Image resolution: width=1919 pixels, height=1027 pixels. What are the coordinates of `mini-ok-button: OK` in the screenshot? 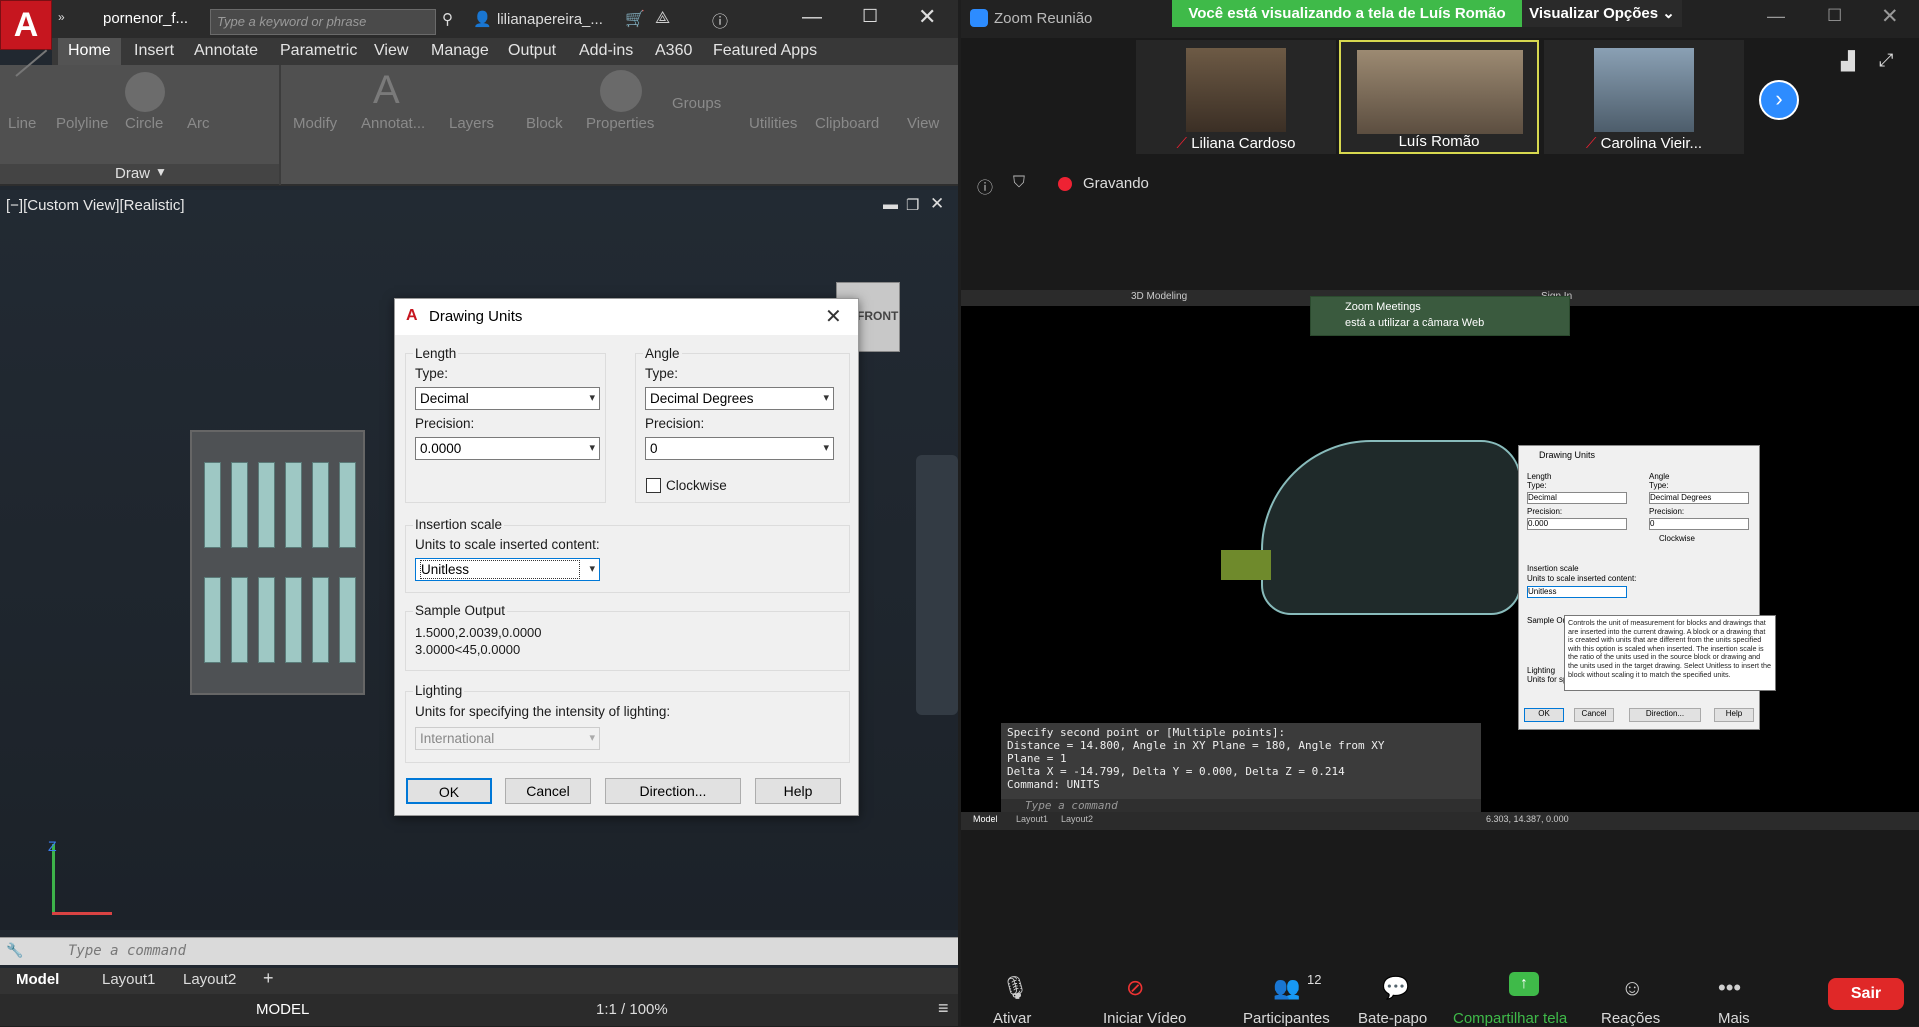 It's located at (1544, 715).